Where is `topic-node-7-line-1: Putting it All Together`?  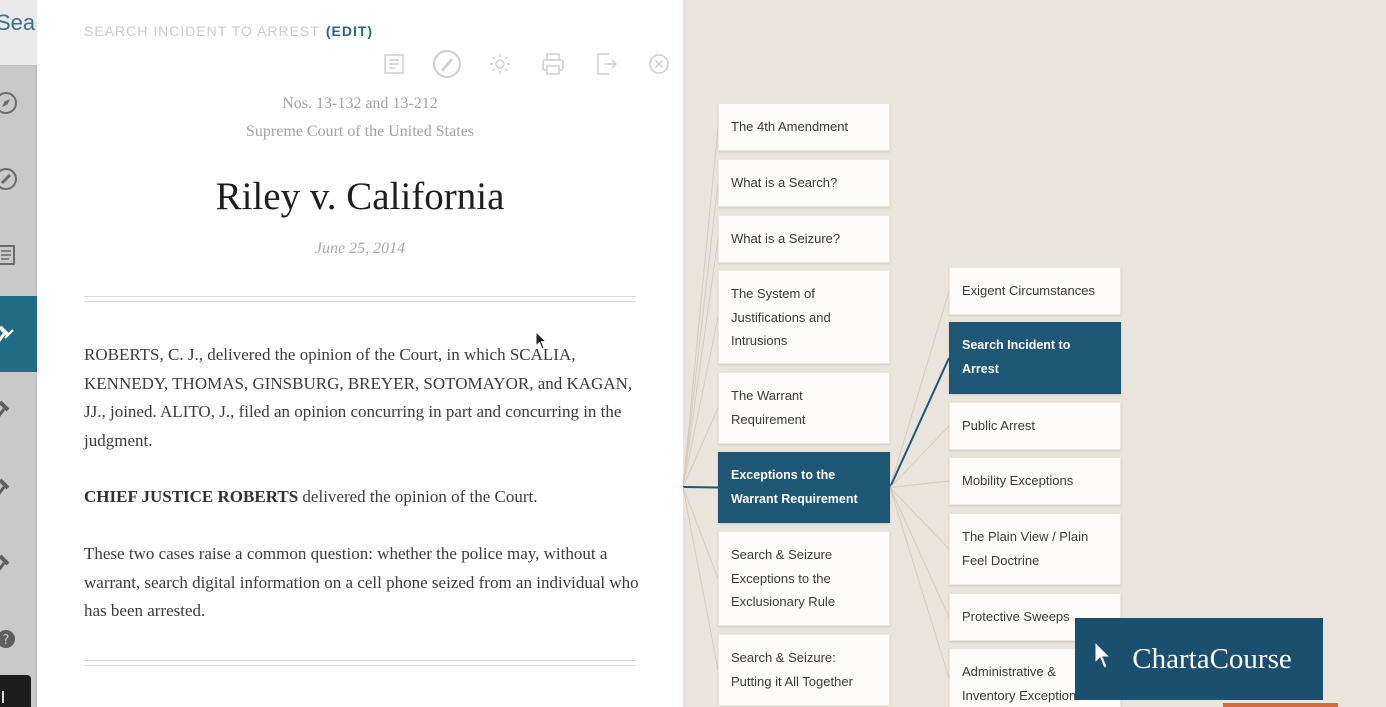 topic-node-7-line-1: Putting it All Together is located at coordinates (792, 681).